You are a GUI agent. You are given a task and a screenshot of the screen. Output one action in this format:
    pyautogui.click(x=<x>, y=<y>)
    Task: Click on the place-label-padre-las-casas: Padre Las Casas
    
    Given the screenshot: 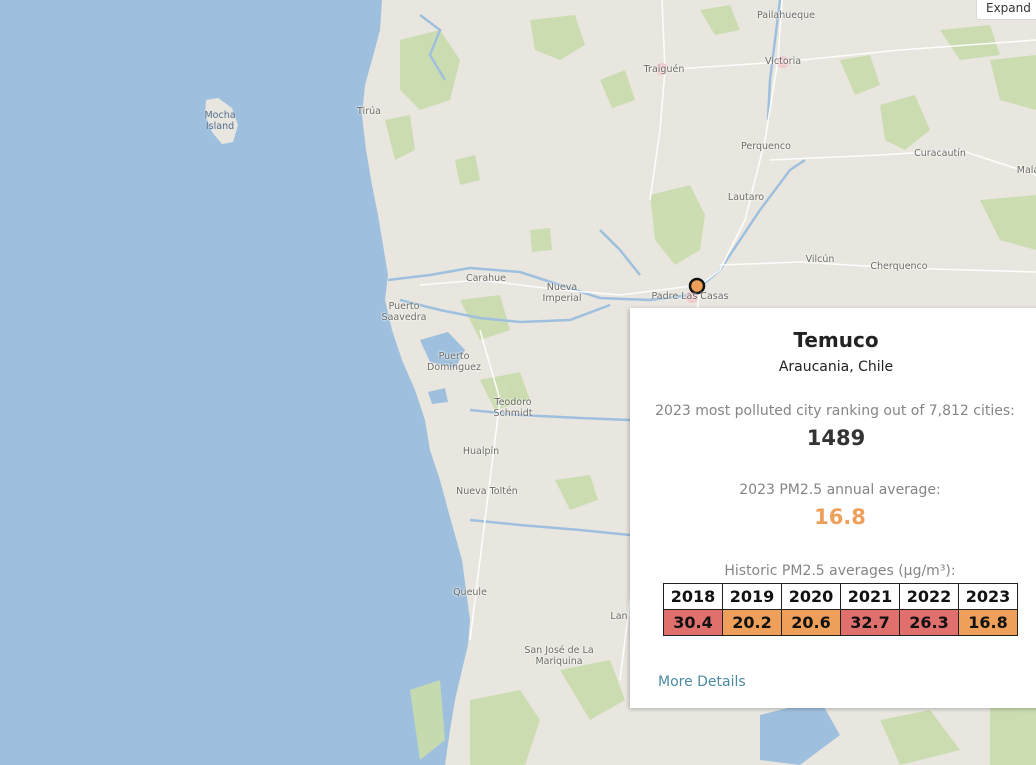 What is the action you would take?
    pyautogui.click(x=690, y=296)
    